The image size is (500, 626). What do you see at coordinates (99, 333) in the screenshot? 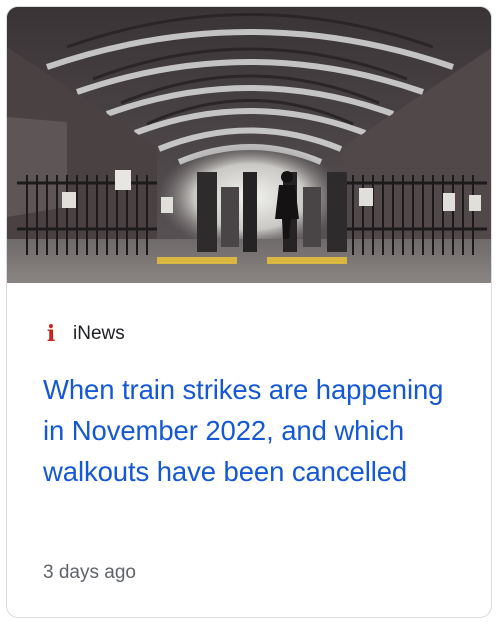
I see `source-name: iNews` at bounding box center [99, 333].